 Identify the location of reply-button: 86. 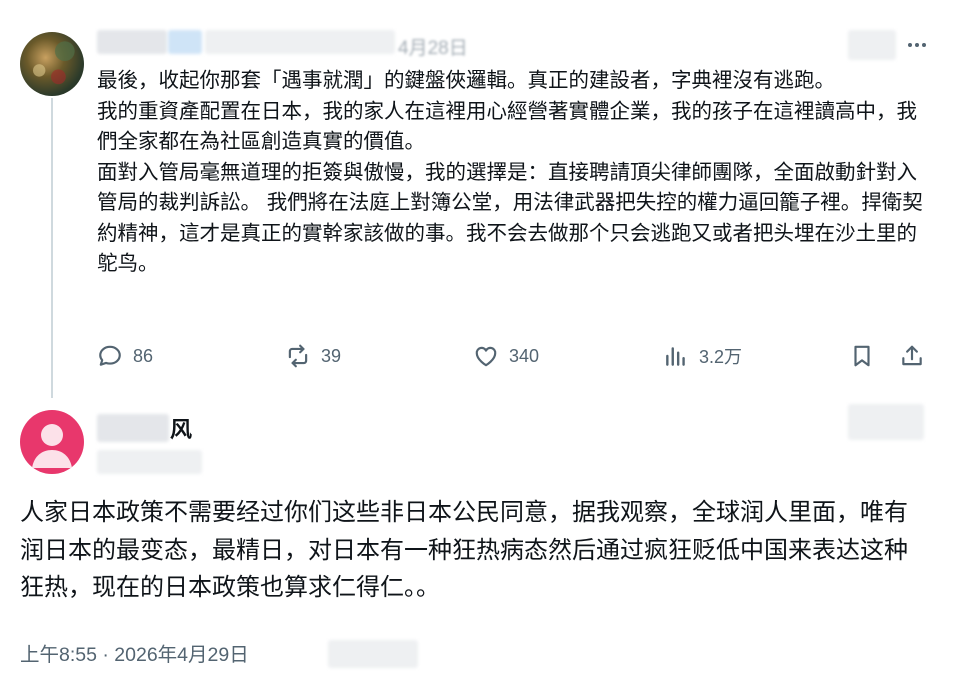
(125, 356).